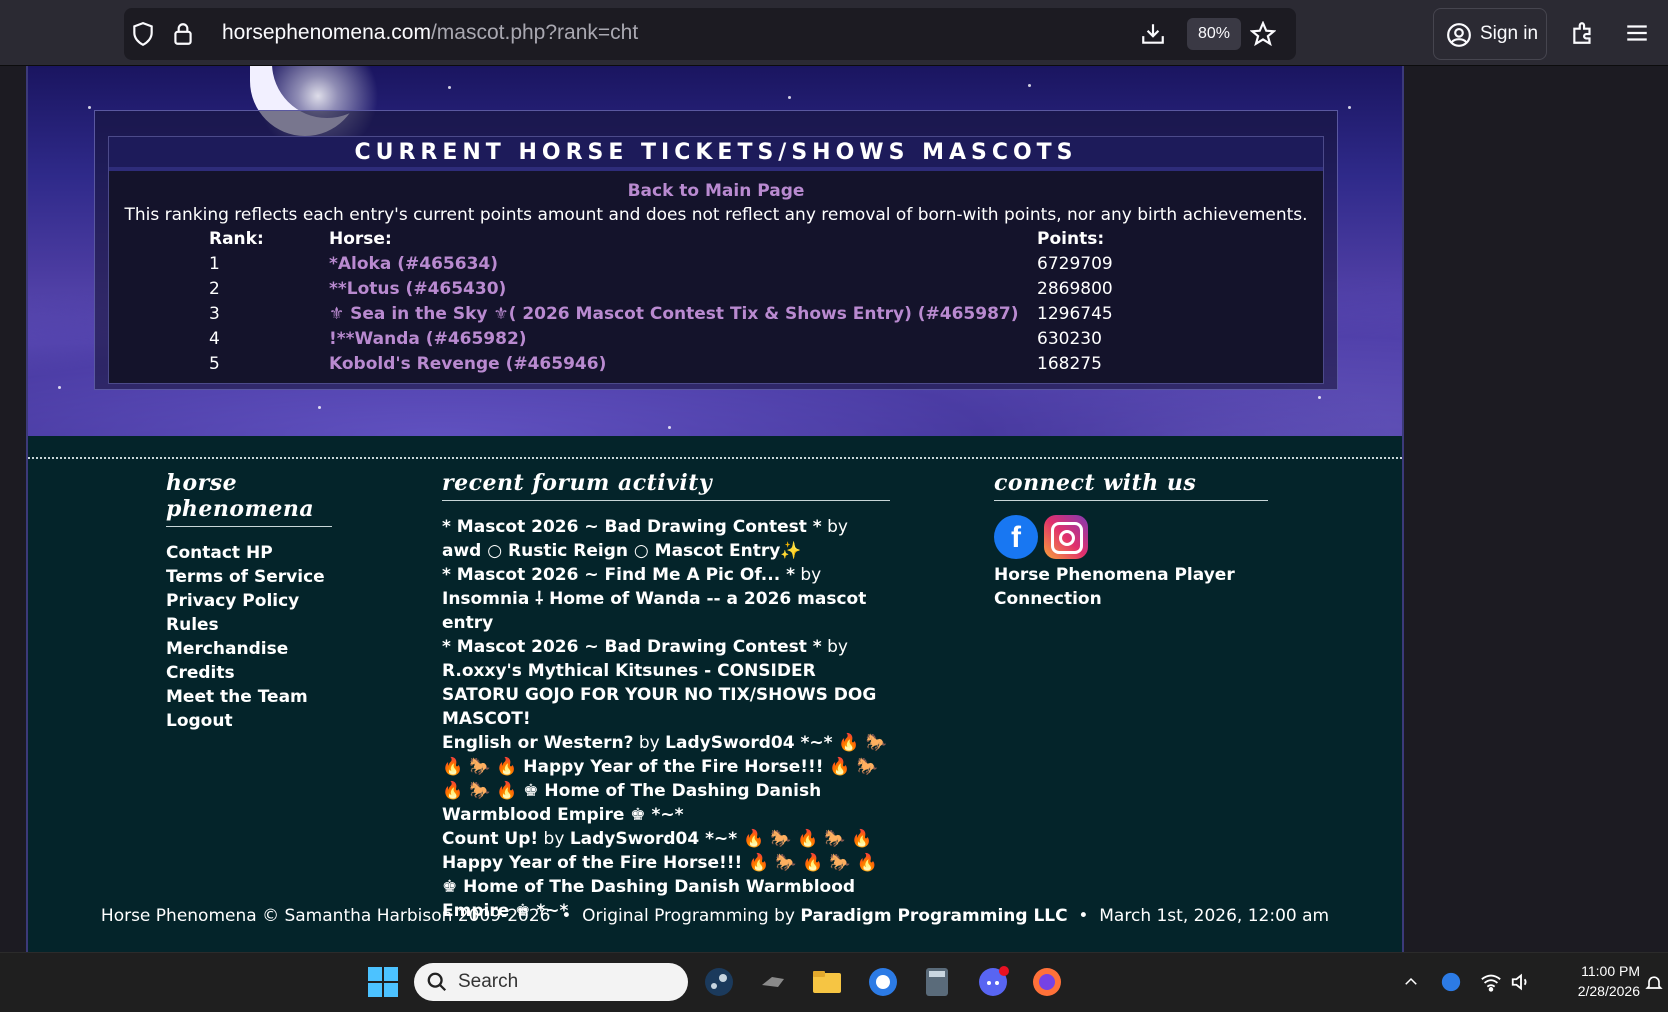 The height and width of the screenshot is (1012, 1668). I want to click on search-icon, so click(437, 982).